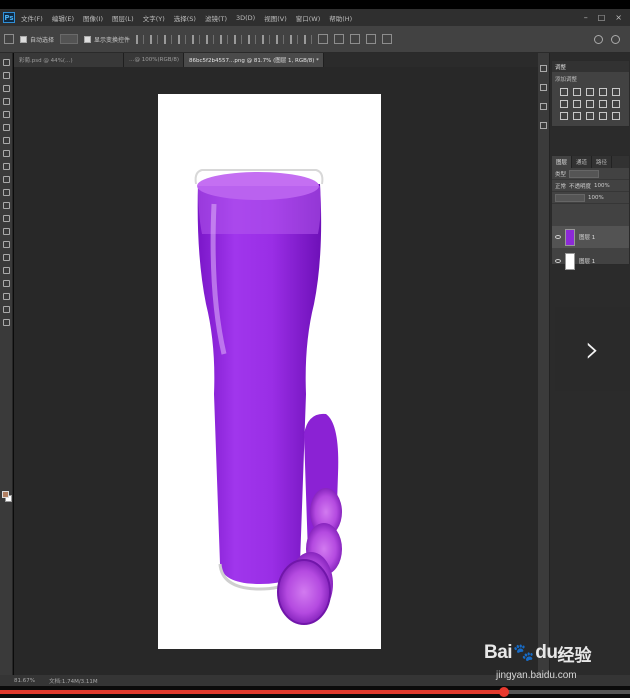 The height and width of the screenshot is (698, 630). Describe the element at coordinates (238, 39) in the screenshot. I see `distribute-middle-icon` at that location.